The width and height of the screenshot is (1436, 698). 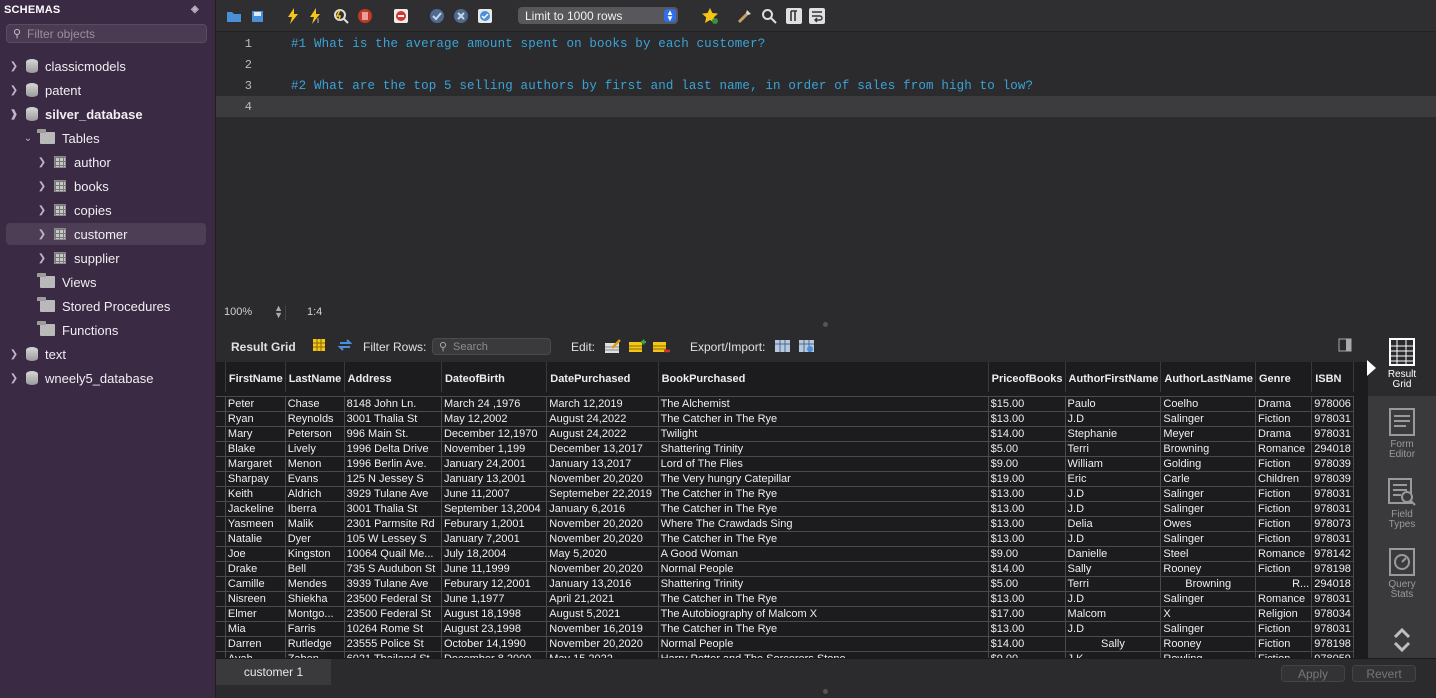 What do you see at coordinates (315, 377) in the screenshot?
I see `column-header: LastName` at bounding box center [315, 377].